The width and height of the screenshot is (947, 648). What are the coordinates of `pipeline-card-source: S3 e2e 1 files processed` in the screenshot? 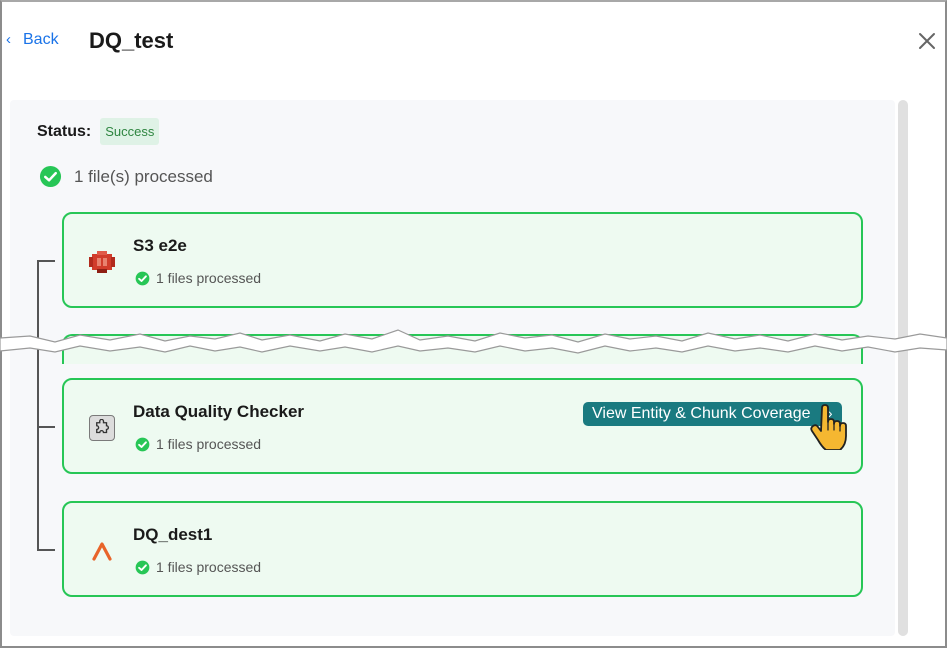 It's located at (462, 260).